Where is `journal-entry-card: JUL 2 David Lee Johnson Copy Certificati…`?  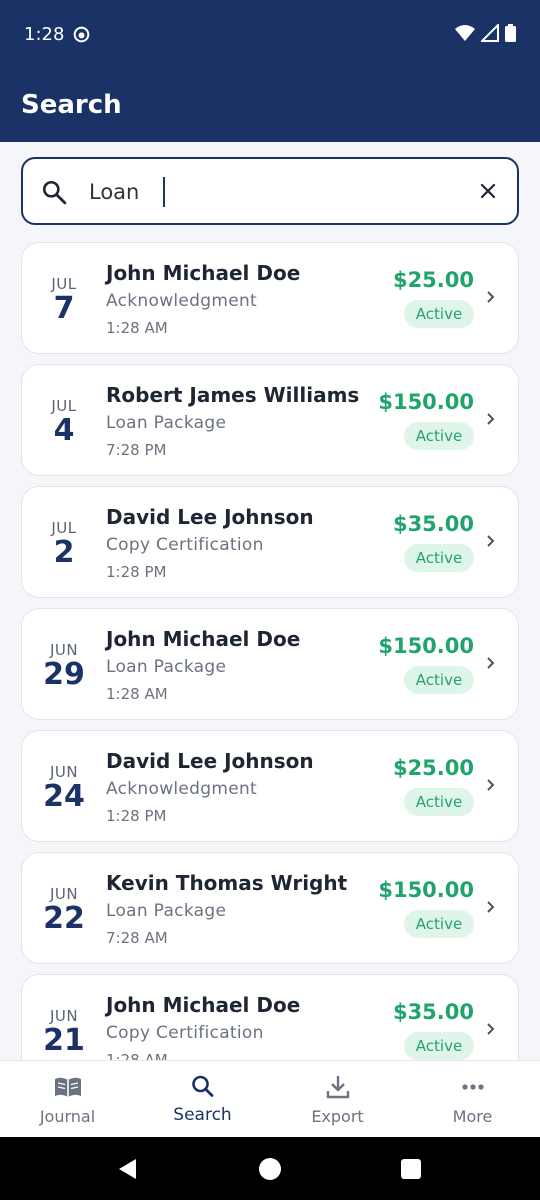 journal-entry-card: JUL 2 David Lee Johnson Copy Certificati… is located at coordinates (270, 542).